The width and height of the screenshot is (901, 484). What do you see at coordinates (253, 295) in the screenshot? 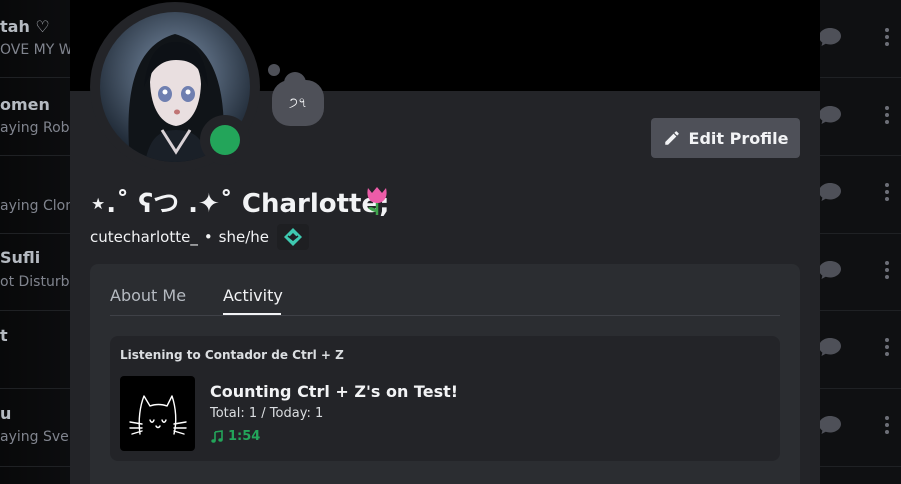
I see `tab-activity: Activity` at bounding box center [253, 295].